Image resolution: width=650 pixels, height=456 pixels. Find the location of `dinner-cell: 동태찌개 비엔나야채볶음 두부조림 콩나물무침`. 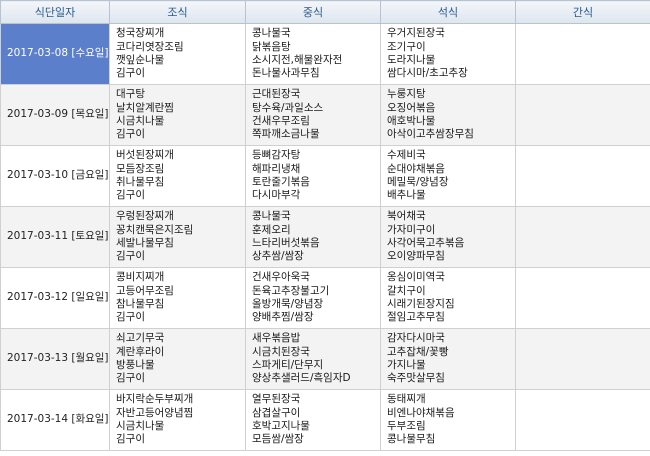

dinner-cell: 동태찌개 비엔나야채볶음 두부조림 콩나물무침 is located at coordinates (448, 420).